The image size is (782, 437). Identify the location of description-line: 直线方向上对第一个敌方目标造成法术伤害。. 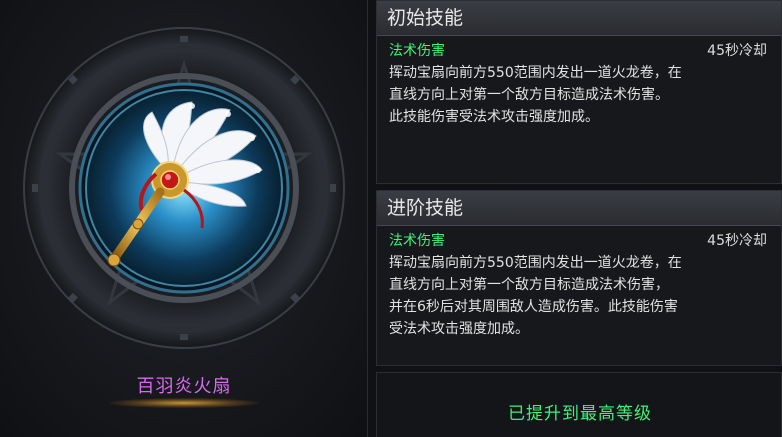
(529, 95).